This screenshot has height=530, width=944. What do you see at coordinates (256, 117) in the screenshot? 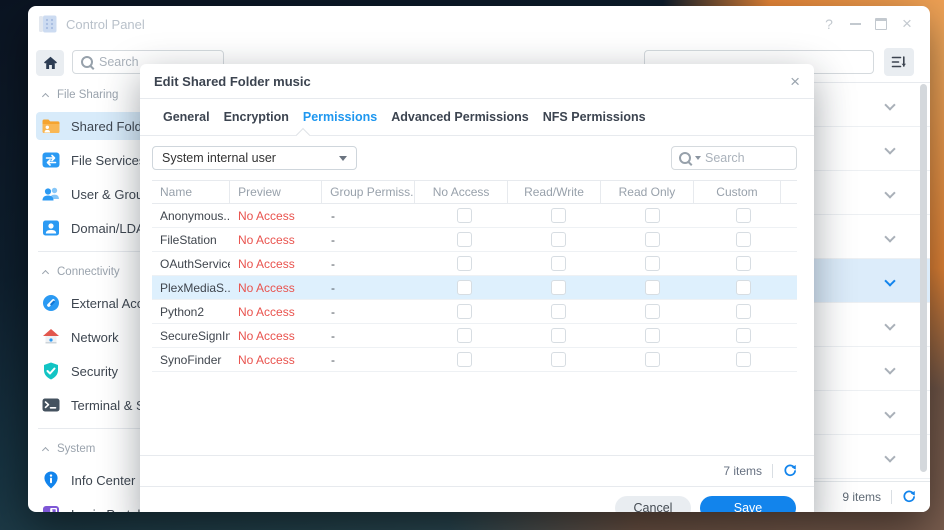
I see `tab-encryption: Encryption` at bounding box center [256, 117].